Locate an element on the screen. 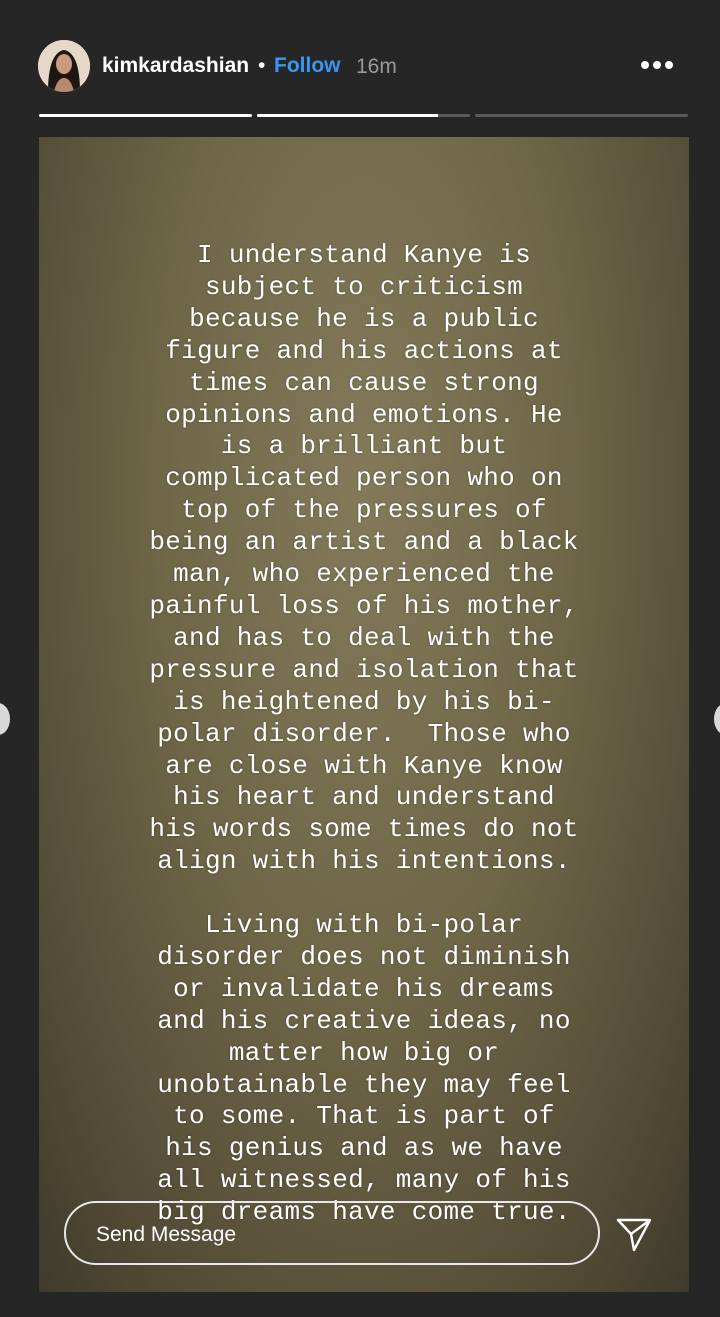 Image resolution: width=720 pixels, height=1317 pixels. story-text-line: I understand Kanye is is located at coordinates (364, 255).